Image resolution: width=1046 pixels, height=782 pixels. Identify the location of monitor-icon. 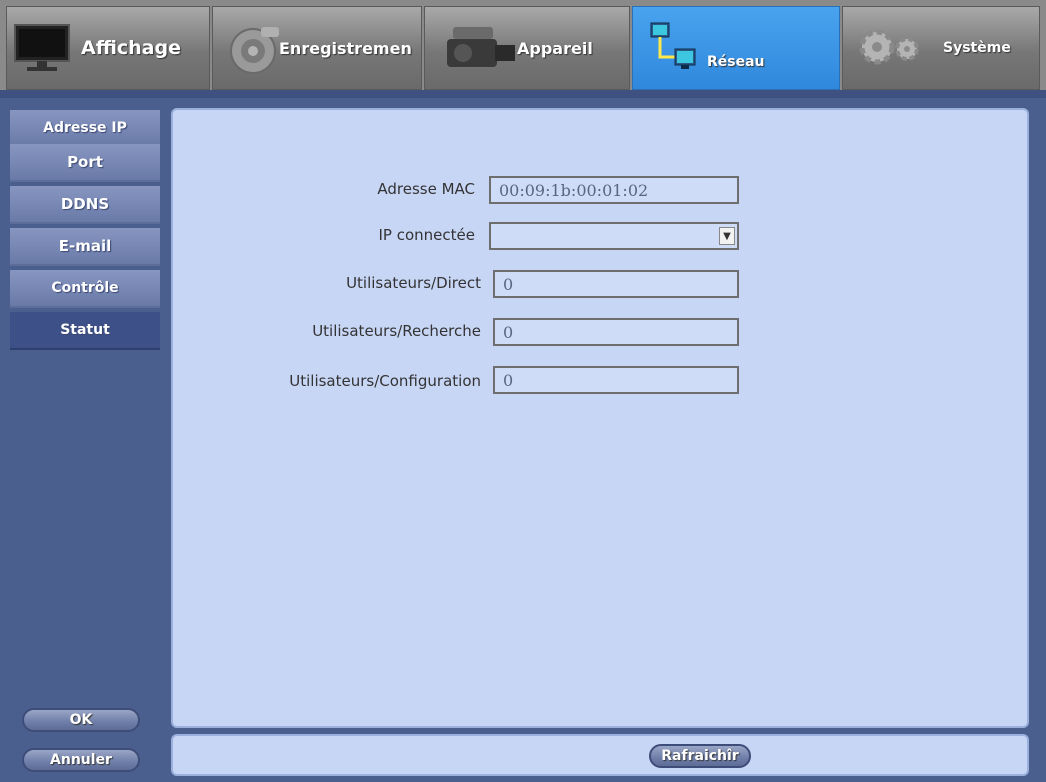
(42, 47).